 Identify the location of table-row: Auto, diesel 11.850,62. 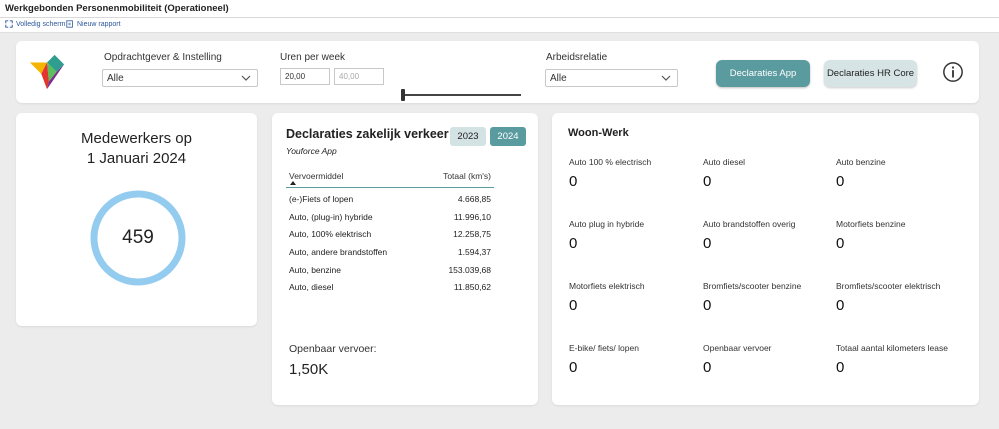
(390, 287).